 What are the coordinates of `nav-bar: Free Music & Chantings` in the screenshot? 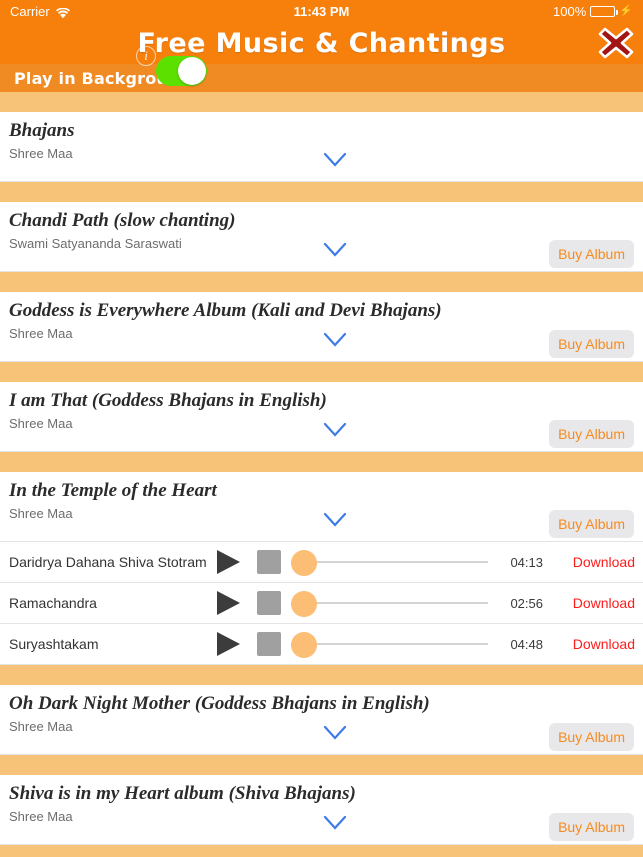 It's located at (321, 43).